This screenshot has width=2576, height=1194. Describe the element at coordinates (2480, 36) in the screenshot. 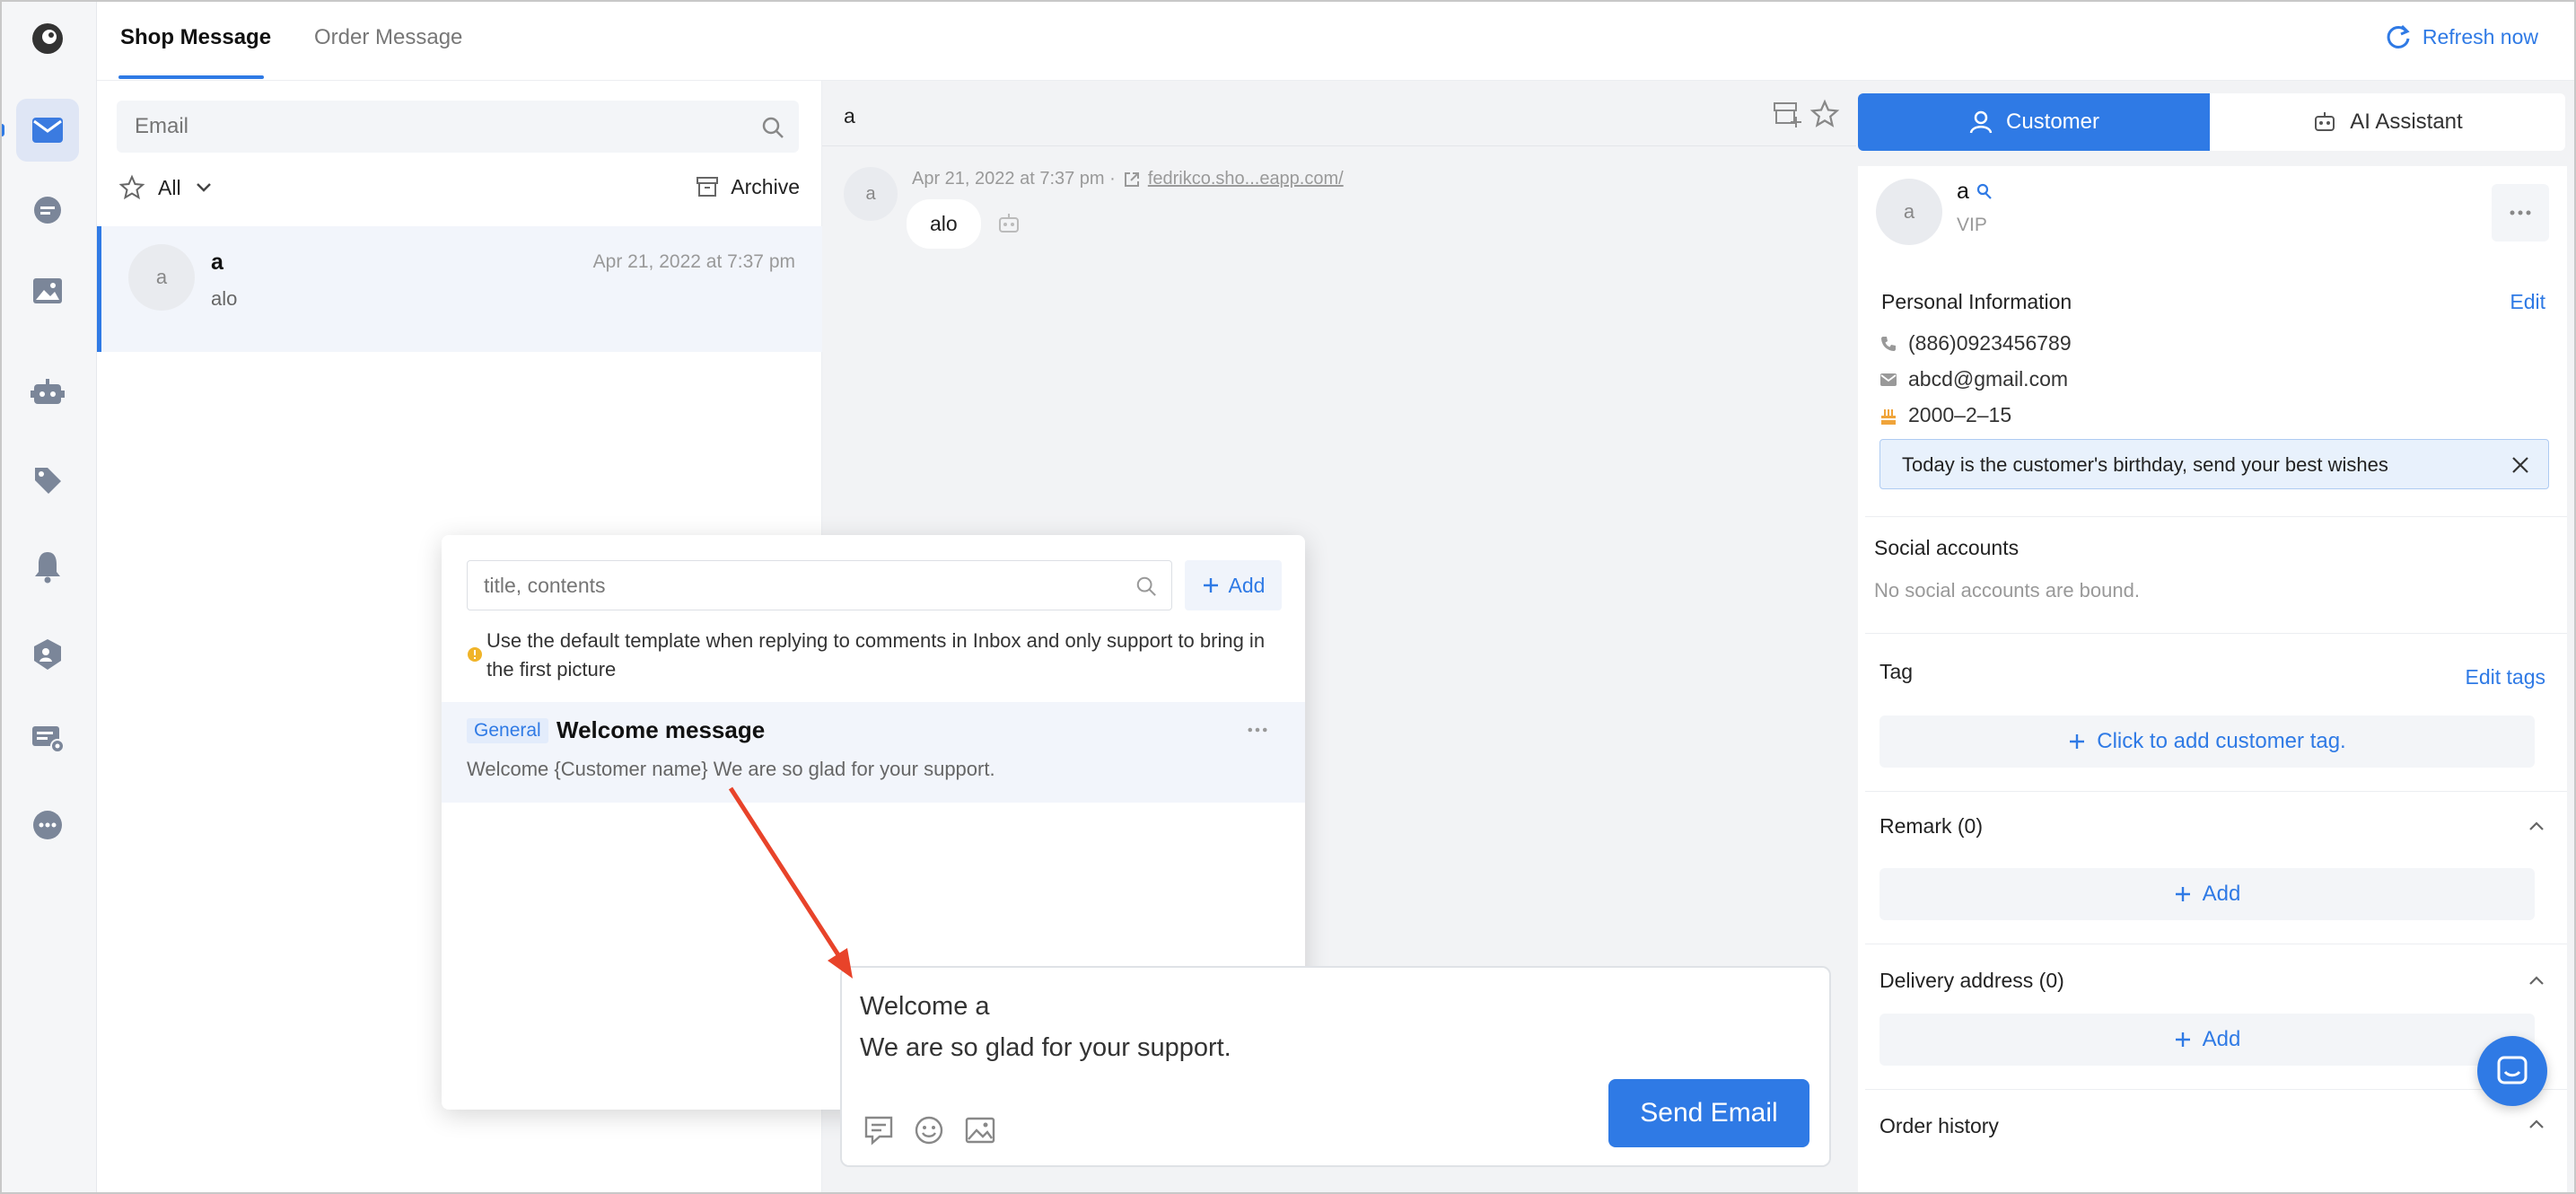

I see `refresh-label: Refresh now` at that location.